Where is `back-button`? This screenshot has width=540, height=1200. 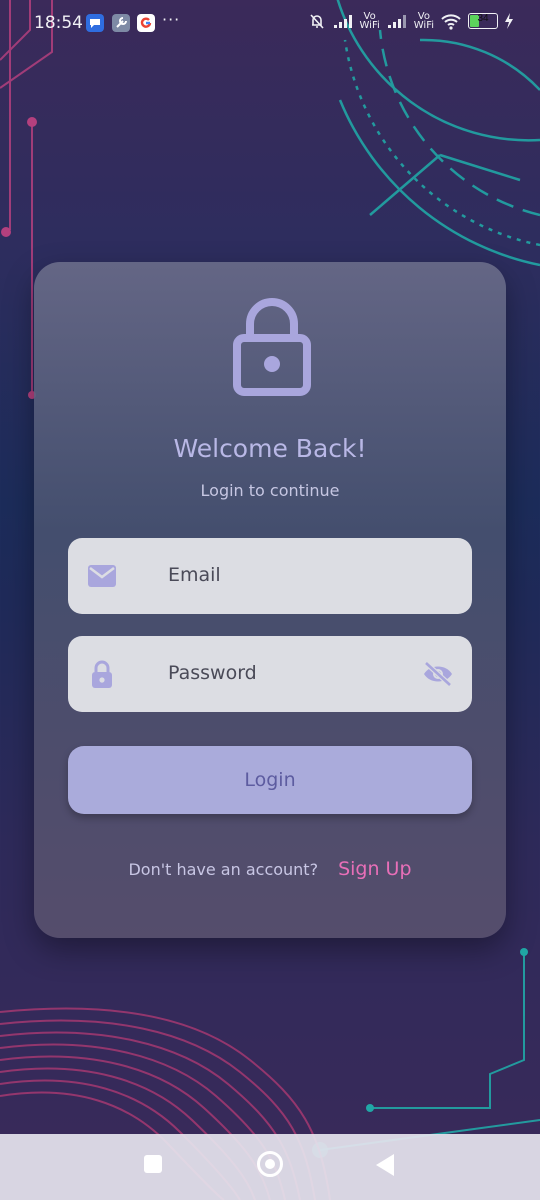
back-button is located at coordinates (385, 1165).